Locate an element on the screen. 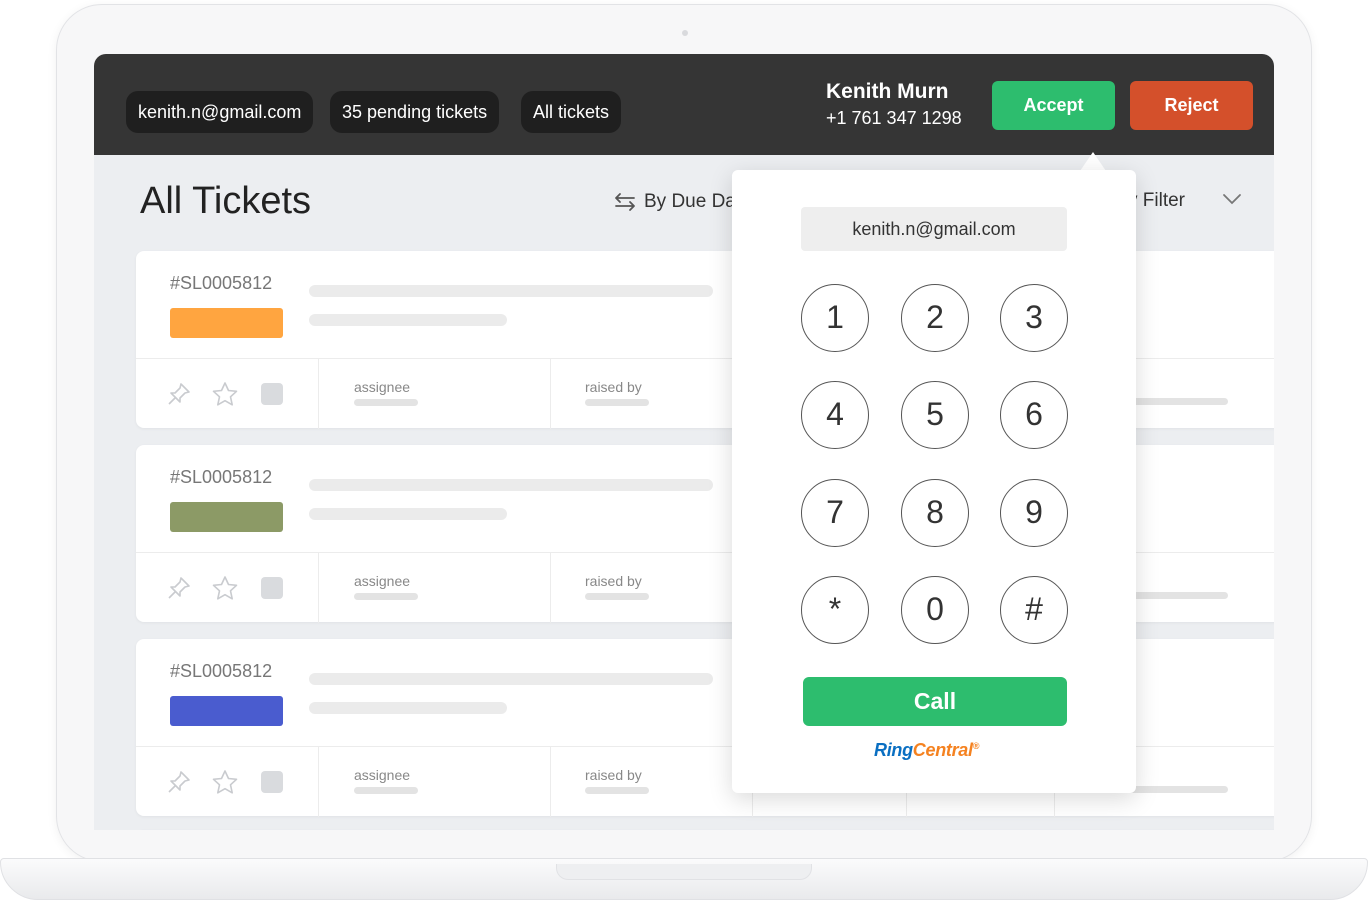  sort-label: By Due Da is located at coordinates (690, 201).